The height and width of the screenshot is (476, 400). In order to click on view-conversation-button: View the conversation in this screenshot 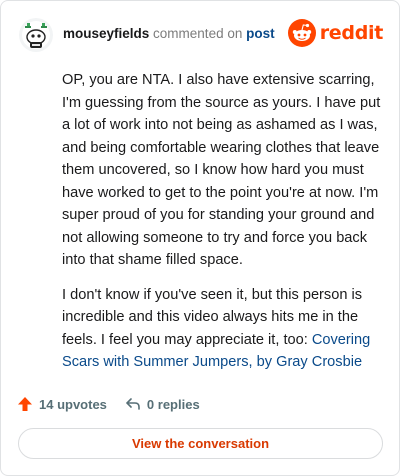, I will do `click(200, 443)`.